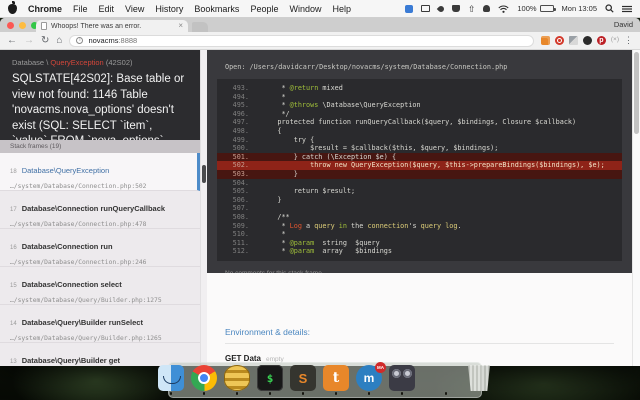 This screenshot has width=640, height=400. What do you see at coordinates (45, 9) in the screenshot?
I see `menu-item-chrome: Chrome` at bounding box center [45, 9].